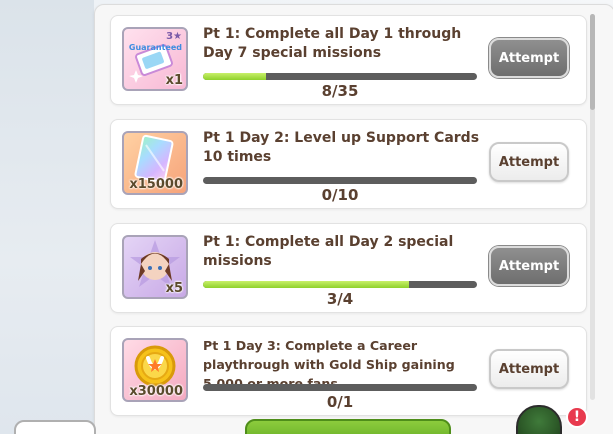 The width and height of the screenshot is (613, 434). I want to click on reward-icon: 3★ Guaranteed x1, so click(155, 59).